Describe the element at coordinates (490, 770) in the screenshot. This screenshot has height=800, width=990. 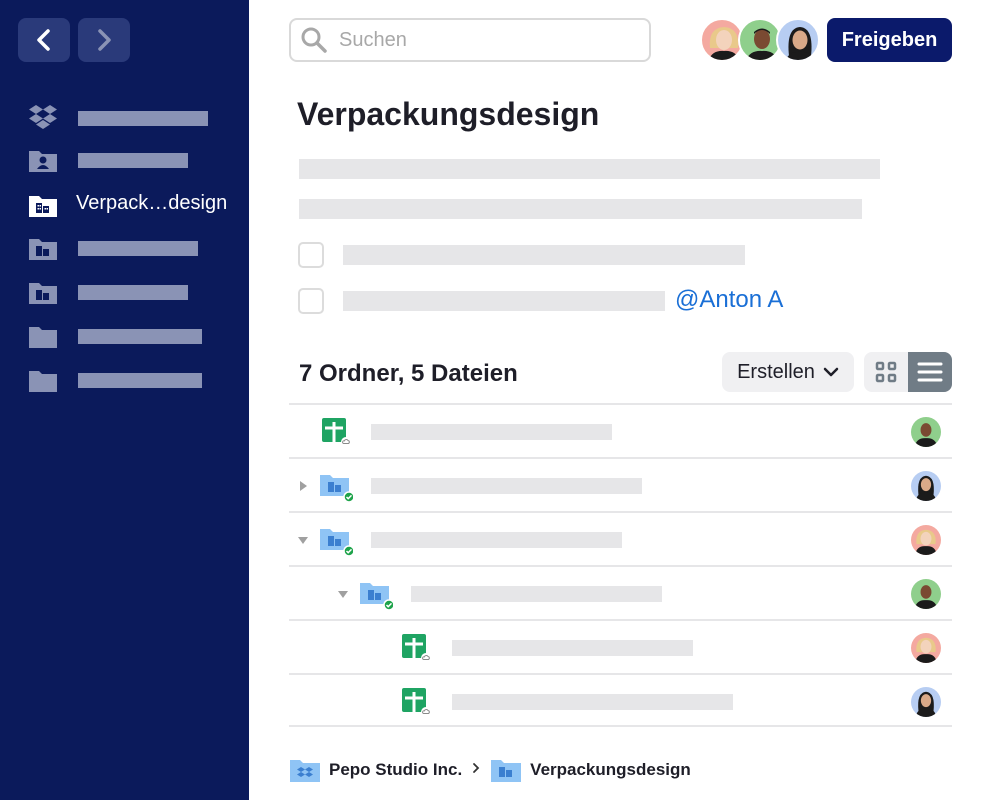
I see `breadcrumb: Pepo Studio Inc. Verpackungsdesign` at that location.